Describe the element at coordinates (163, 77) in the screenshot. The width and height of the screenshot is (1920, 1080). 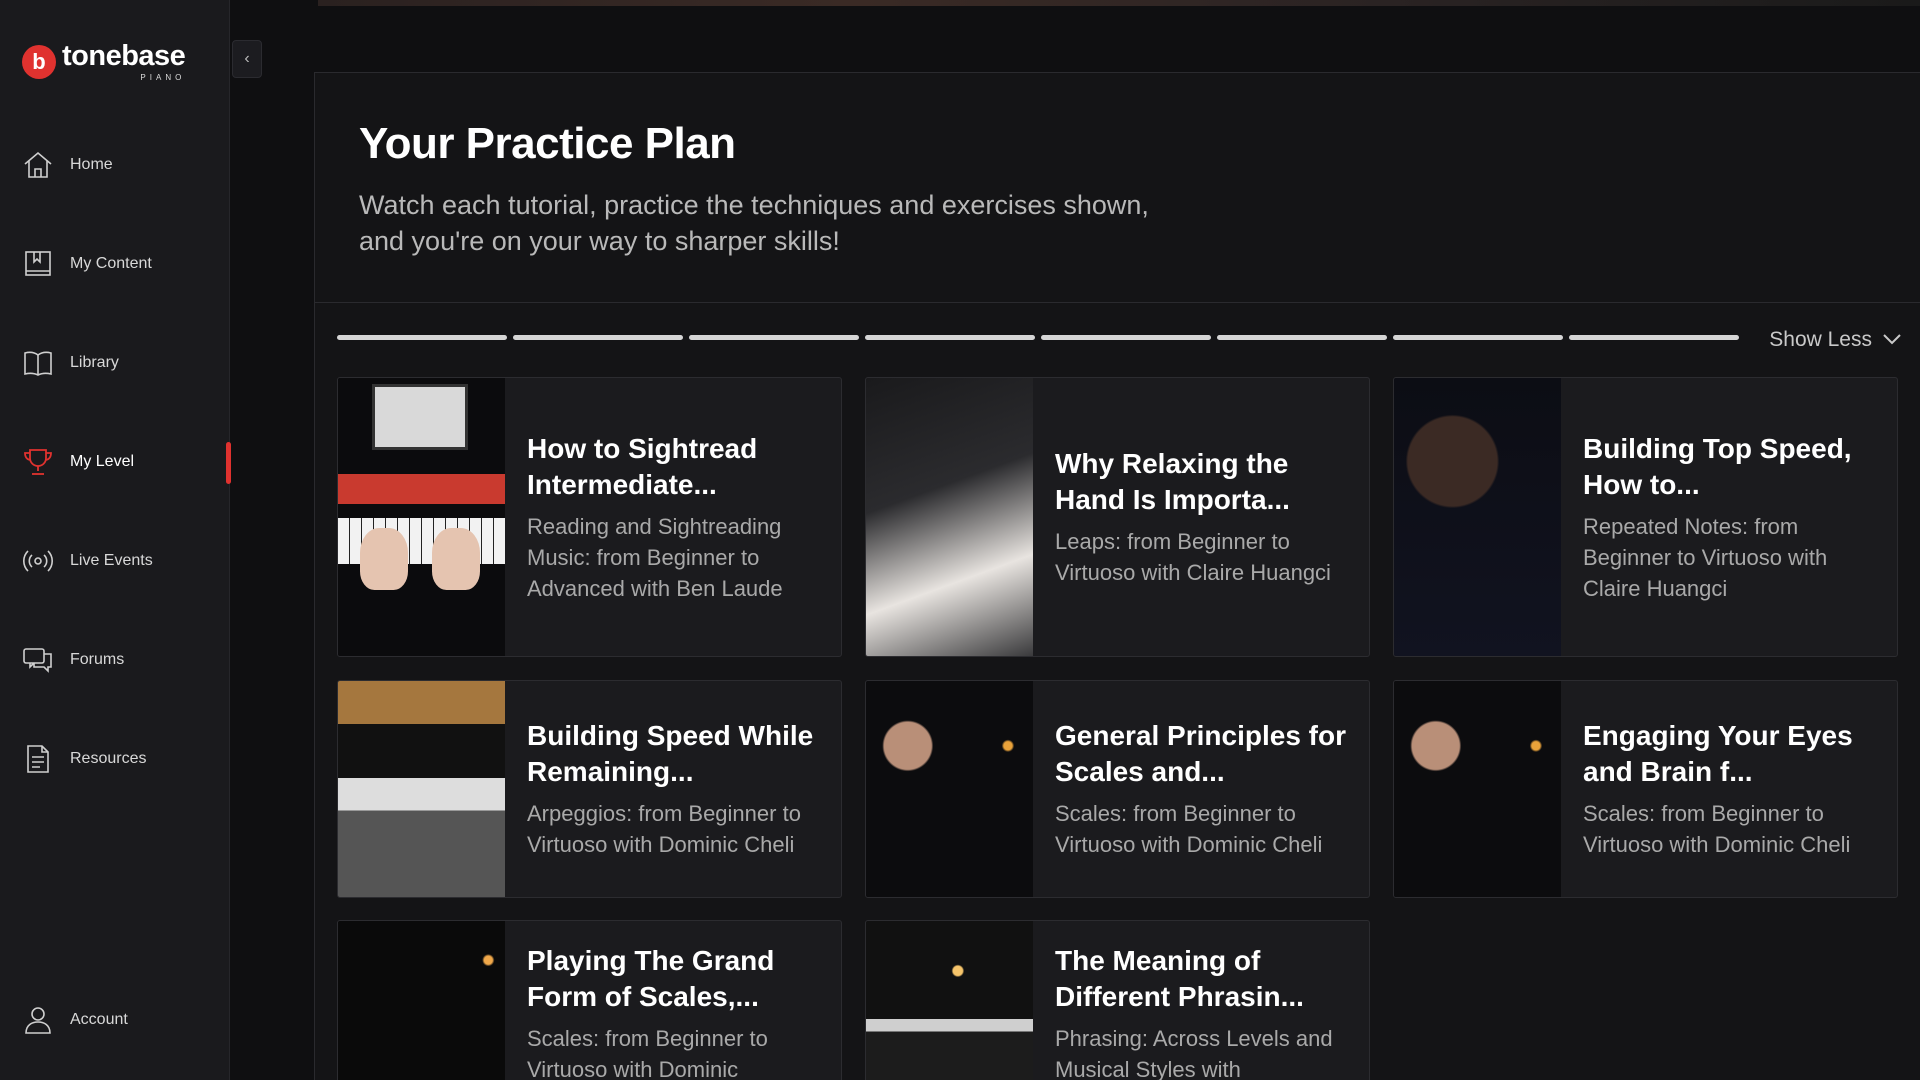
I see `logo-subtitle: PIANO` at that location.